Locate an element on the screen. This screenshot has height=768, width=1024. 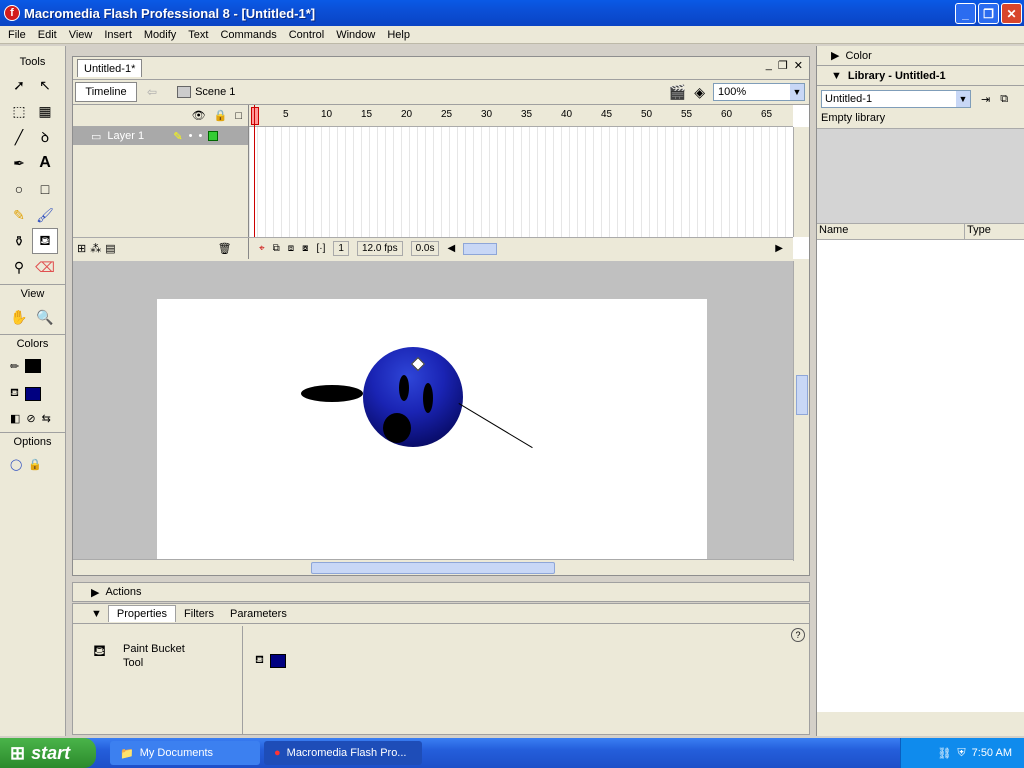
pencil-tool-icon: ✎ is located at coordinates (19, 215).